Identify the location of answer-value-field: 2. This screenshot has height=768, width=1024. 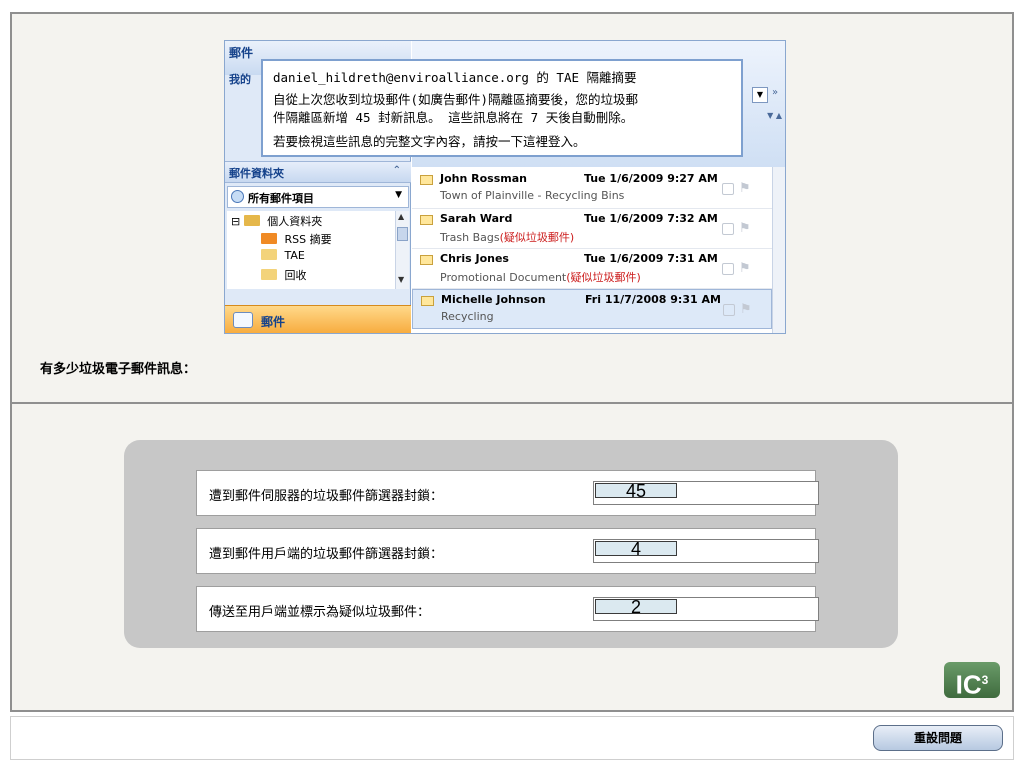
(636, 607).